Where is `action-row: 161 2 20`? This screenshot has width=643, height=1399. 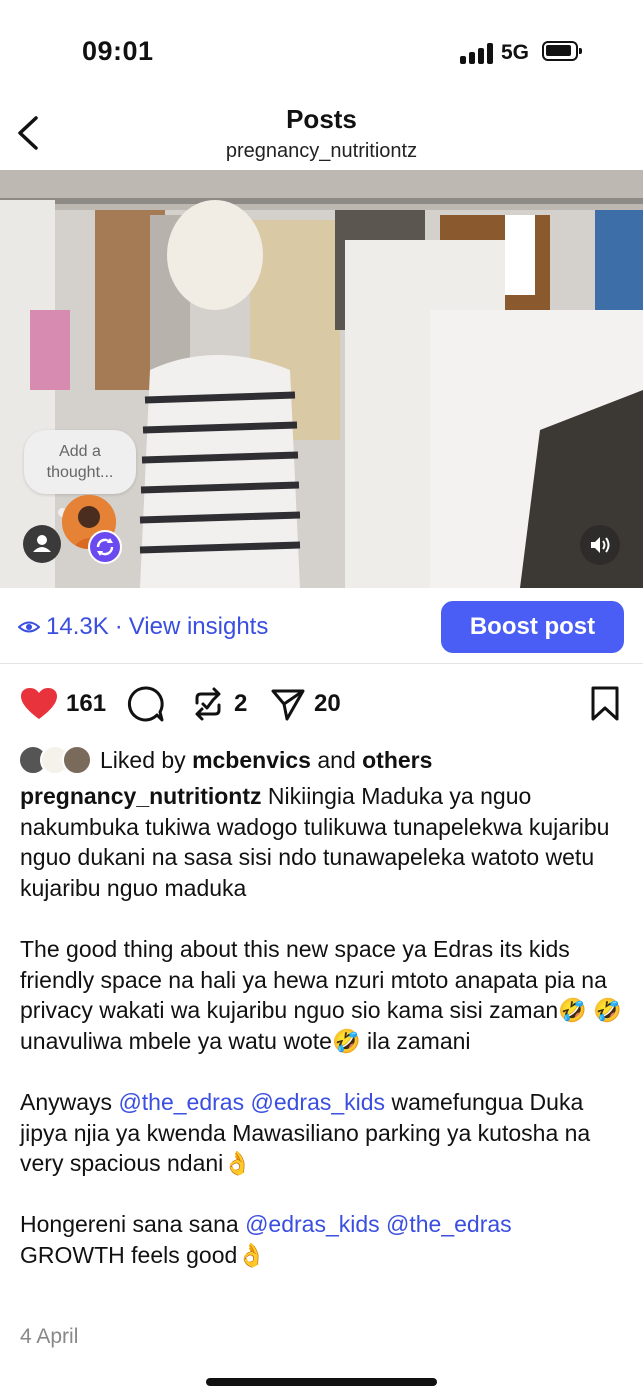
action-row: 161 2 20 is located at coordinates (321, 704).